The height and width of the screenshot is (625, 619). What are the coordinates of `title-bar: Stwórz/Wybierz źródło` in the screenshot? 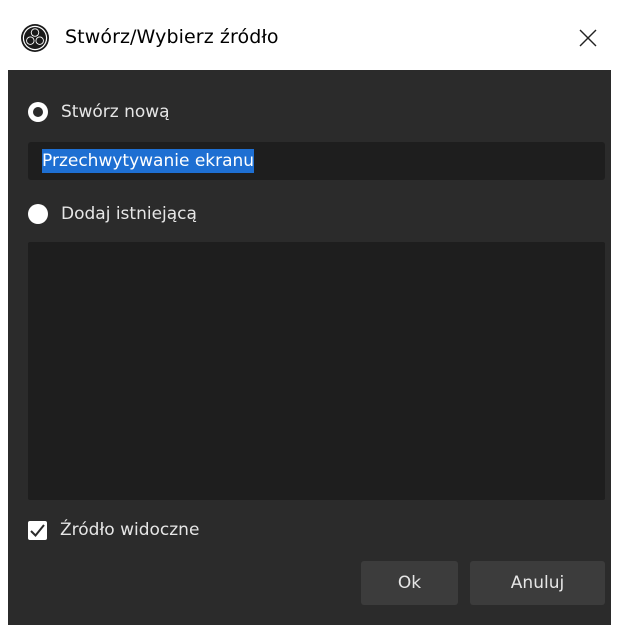 It's located at (309, 35).